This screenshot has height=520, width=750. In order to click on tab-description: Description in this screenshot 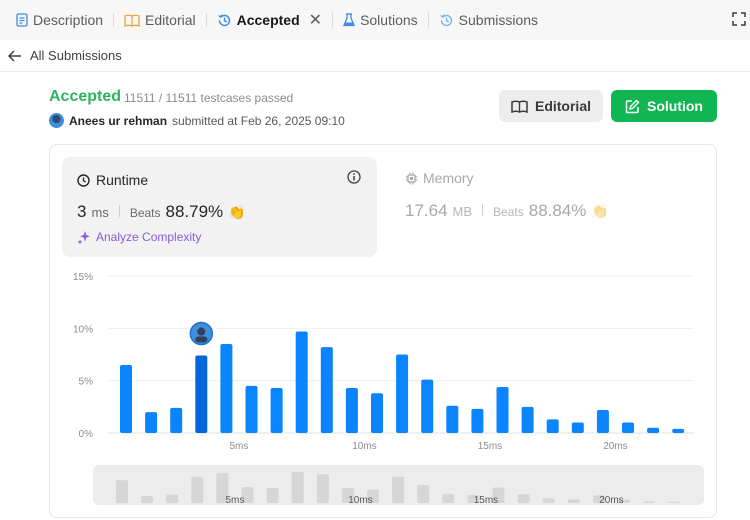, I will do `click(59, 20)`.